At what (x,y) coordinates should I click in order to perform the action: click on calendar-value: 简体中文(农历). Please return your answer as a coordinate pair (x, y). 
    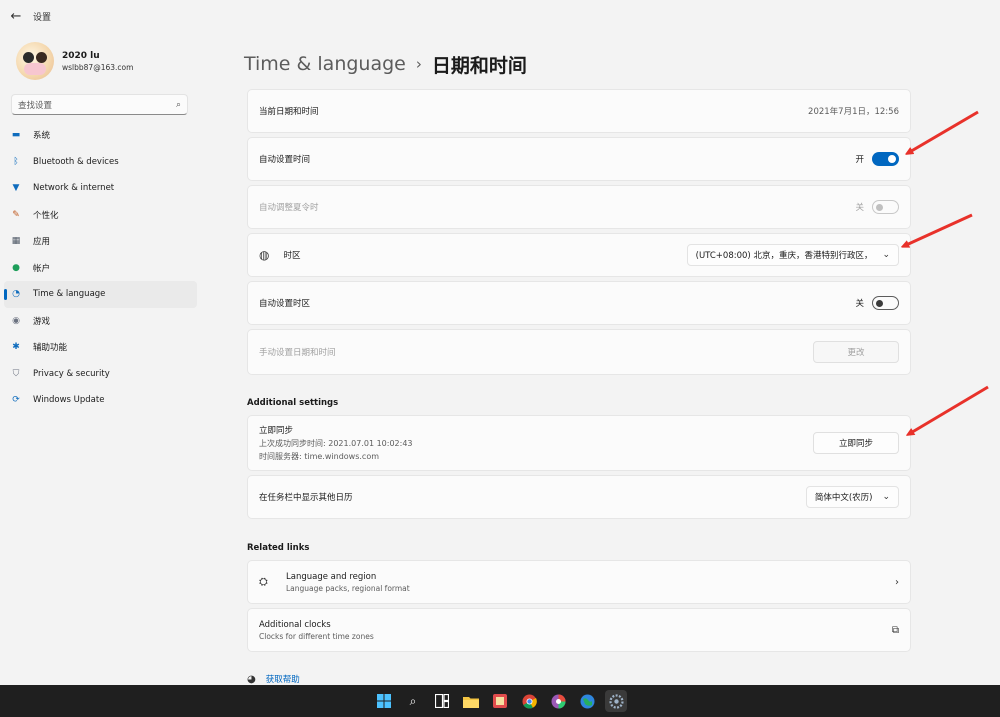
    Looking at the image, I should click on (843, 498).